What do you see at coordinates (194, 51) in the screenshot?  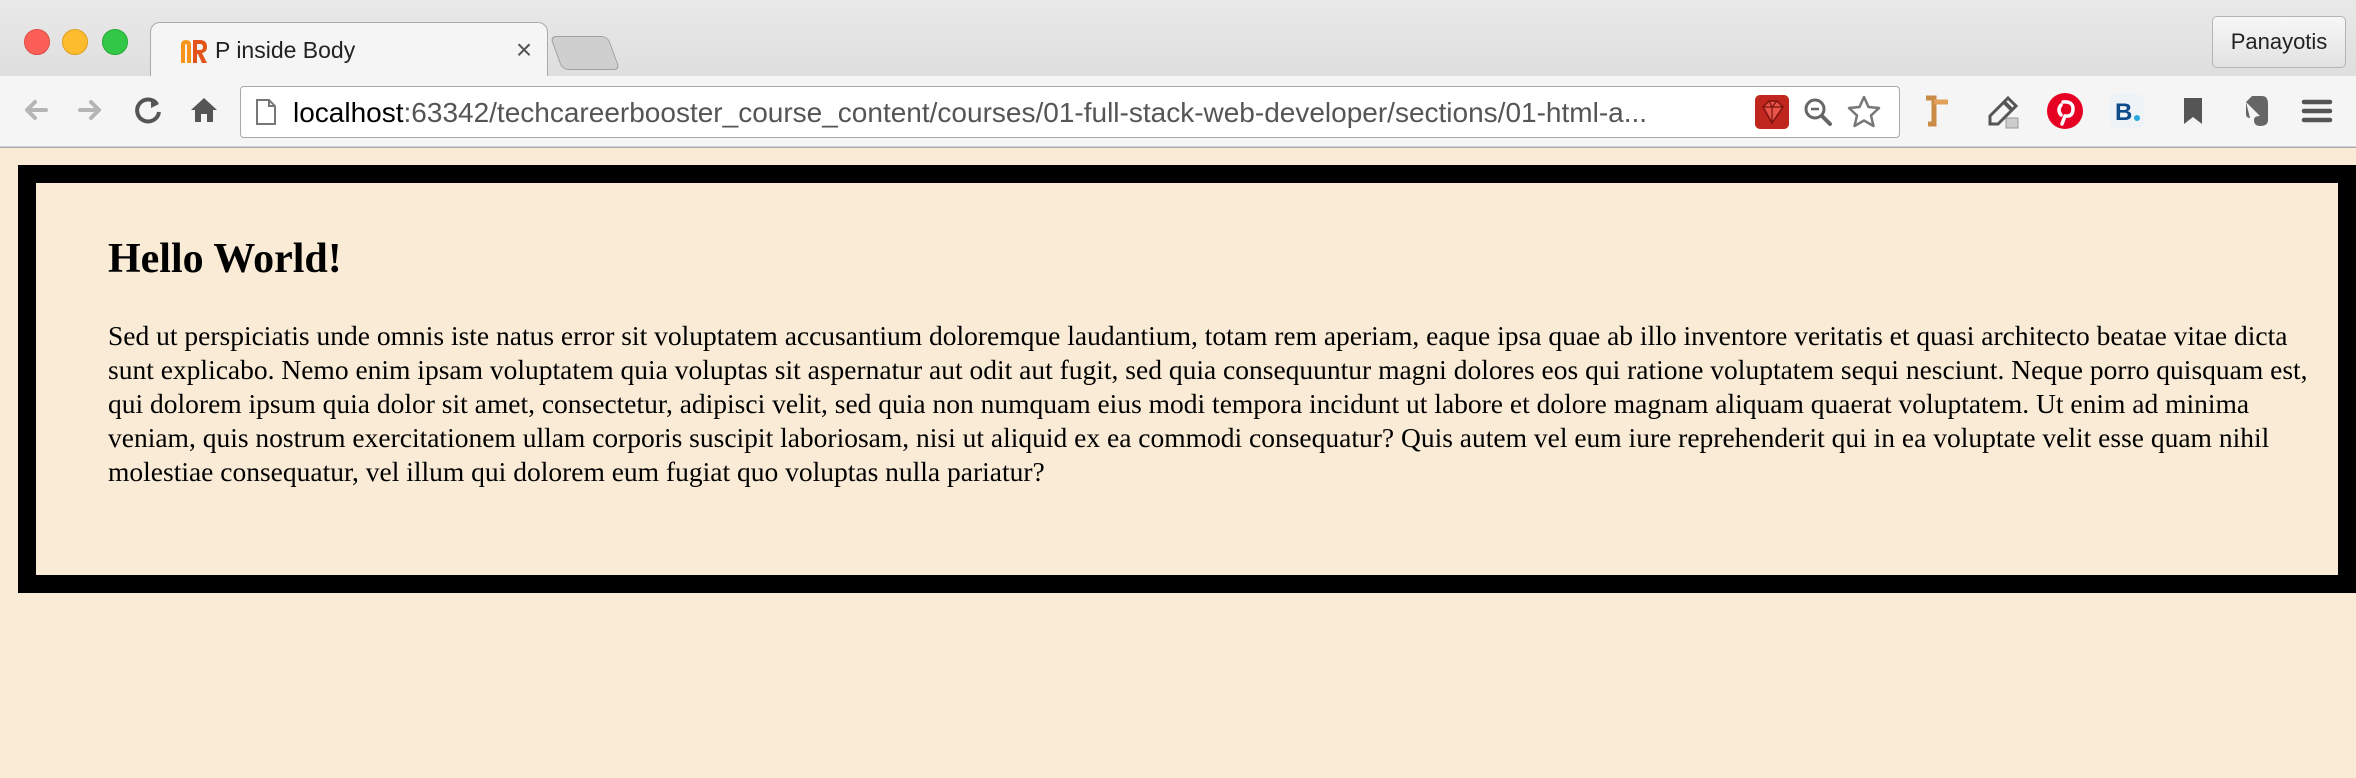 I see `jetbrains-favicon-icon` at bounding box center [194, 51].